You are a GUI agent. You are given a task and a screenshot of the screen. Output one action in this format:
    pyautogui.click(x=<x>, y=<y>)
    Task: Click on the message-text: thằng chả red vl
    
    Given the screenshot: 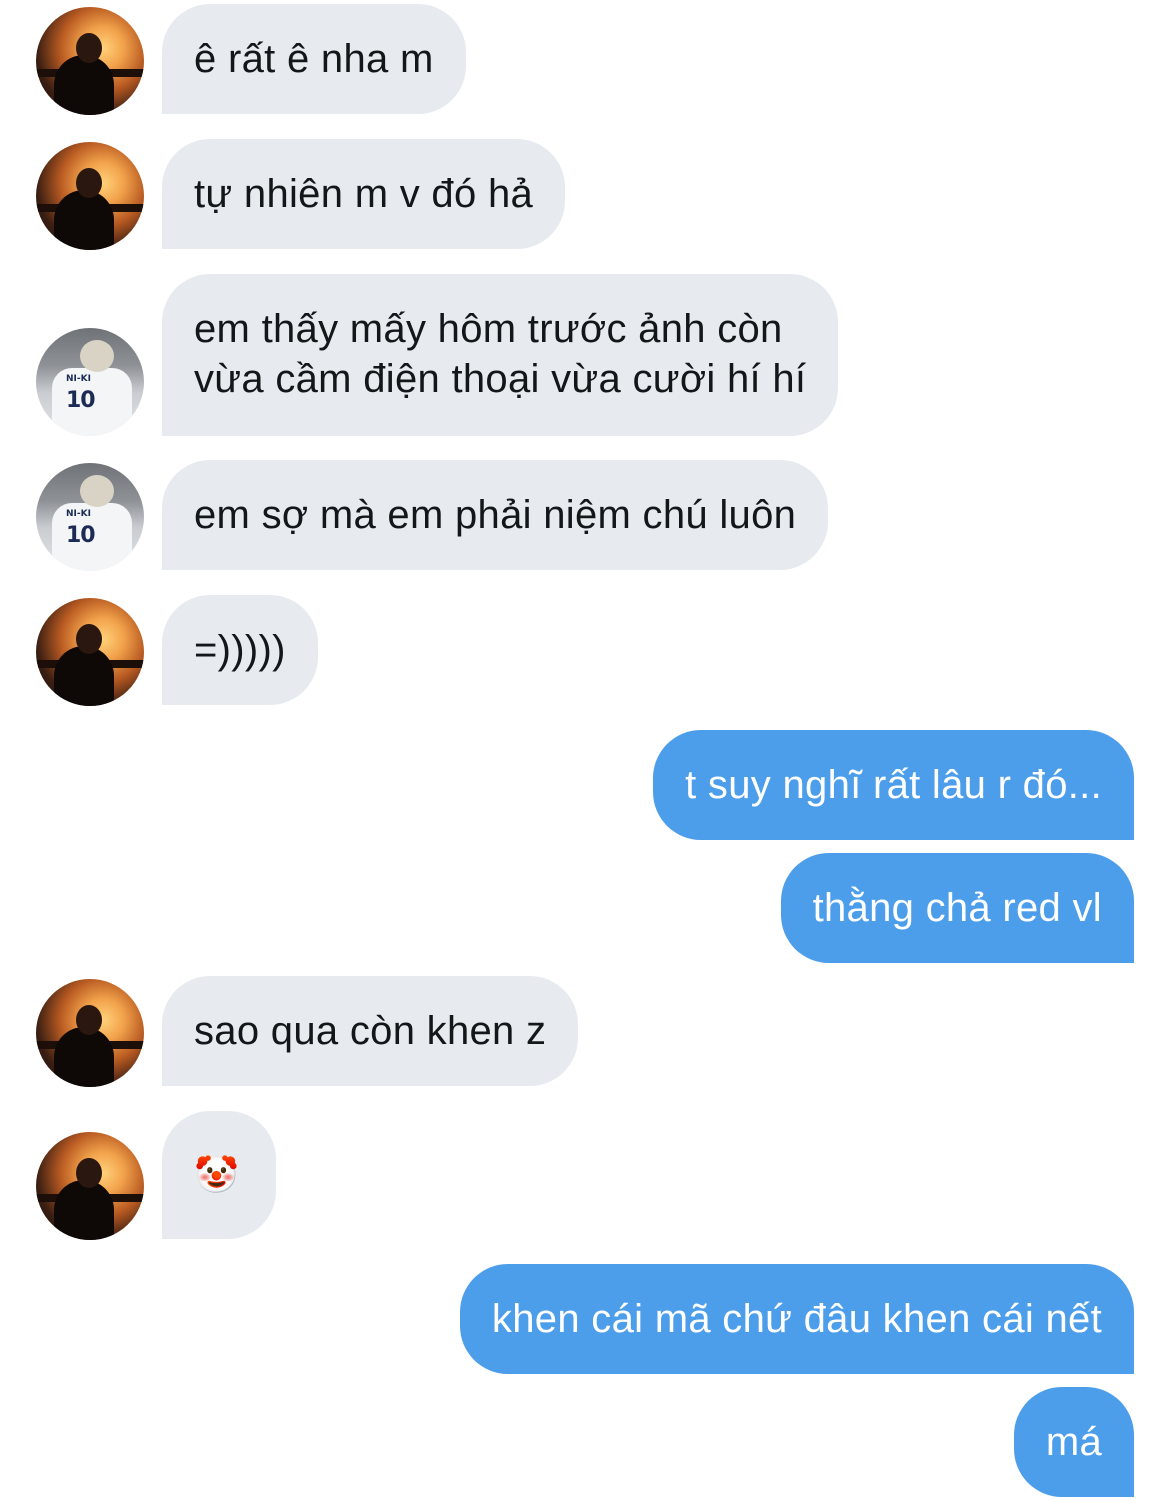 What is the action you would take?
    pyautogui.click(x=957, y=908)
    